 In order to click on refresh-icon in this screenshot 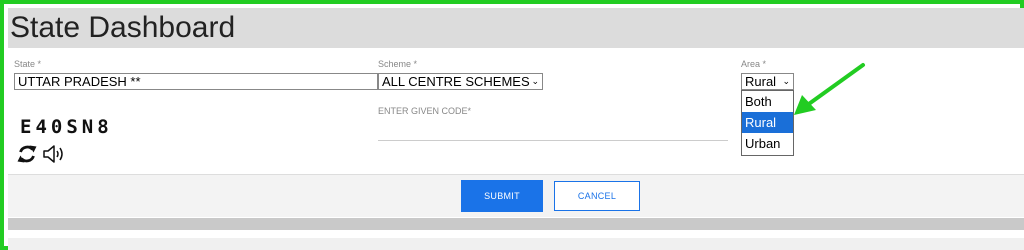, I will do `click(27, 154)`.